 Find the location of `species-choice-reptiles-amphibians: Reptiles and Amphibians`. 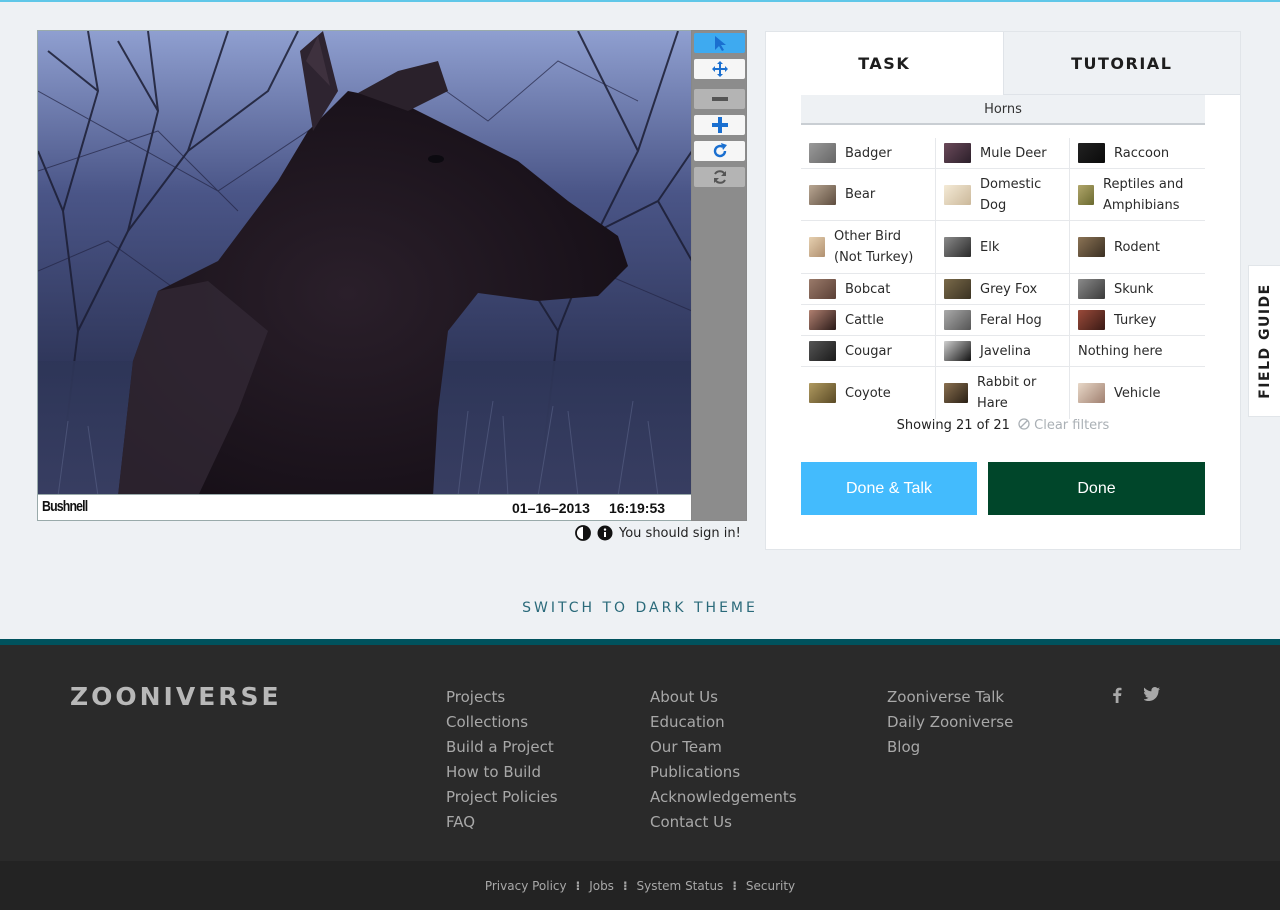

species-choice-reptiles-amphibians: Reptiles and Amphibians is located at coordinates (1136, 194).